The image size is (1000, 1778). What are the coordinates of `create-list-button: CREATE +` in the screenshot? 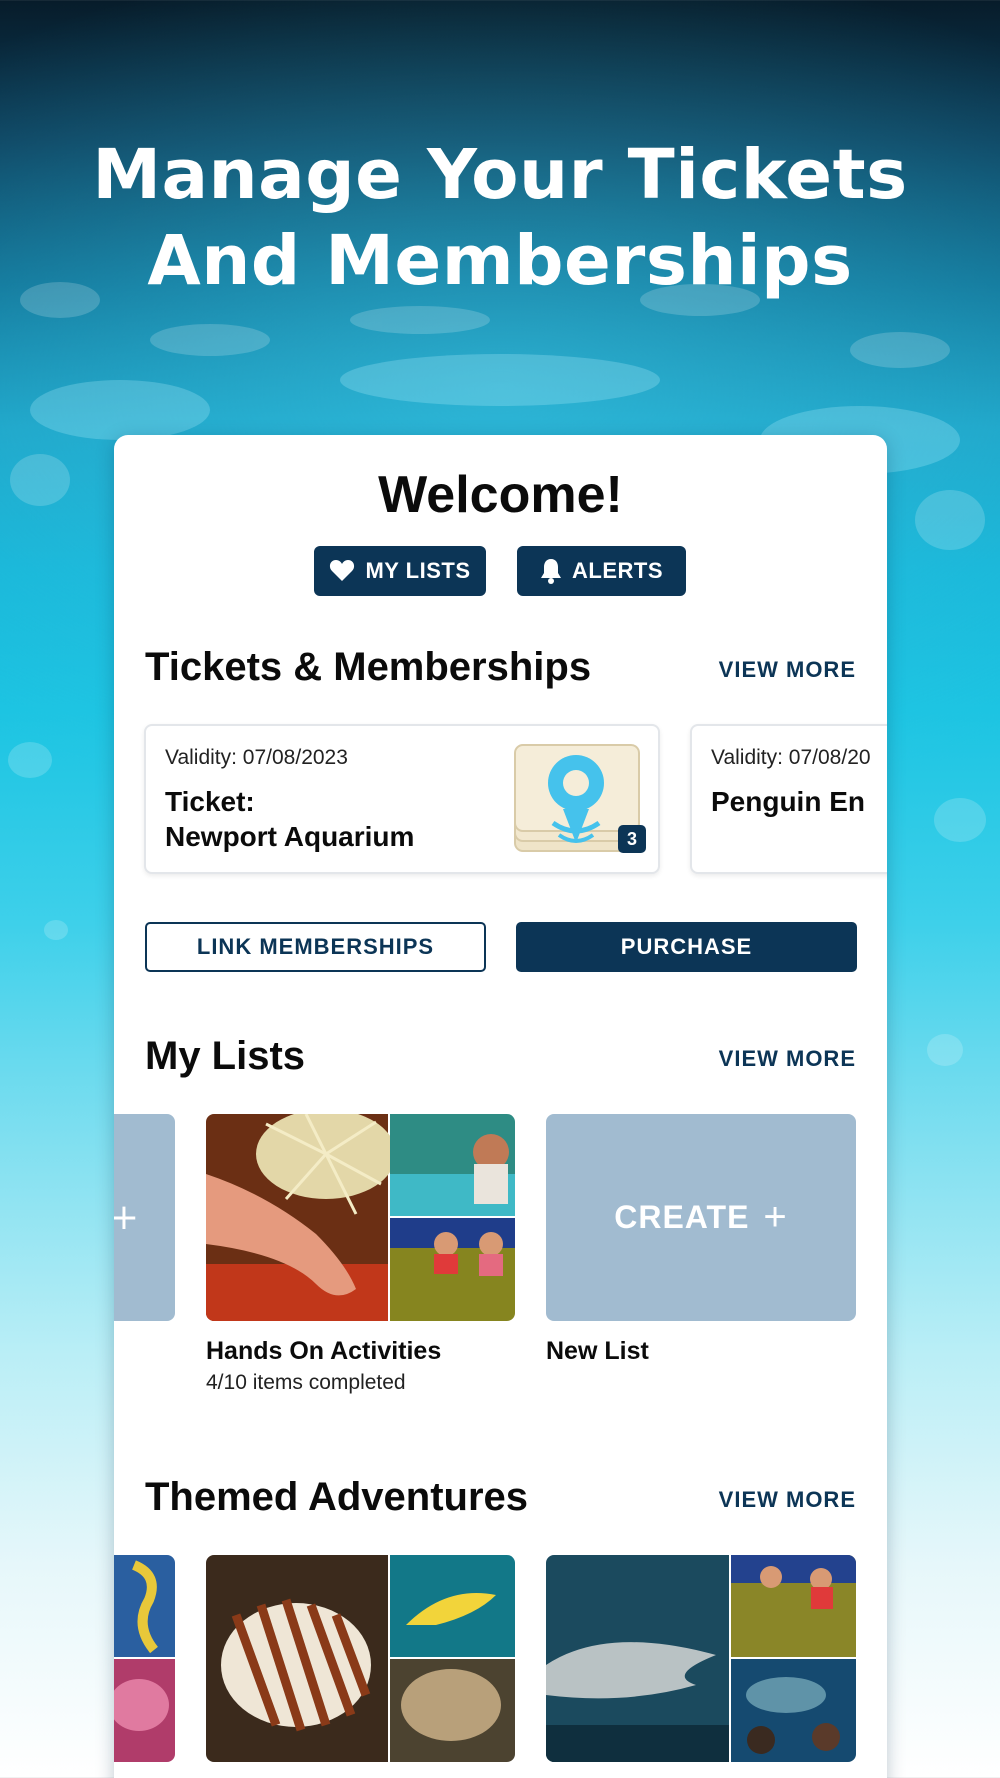 It's located at (701, 1217).